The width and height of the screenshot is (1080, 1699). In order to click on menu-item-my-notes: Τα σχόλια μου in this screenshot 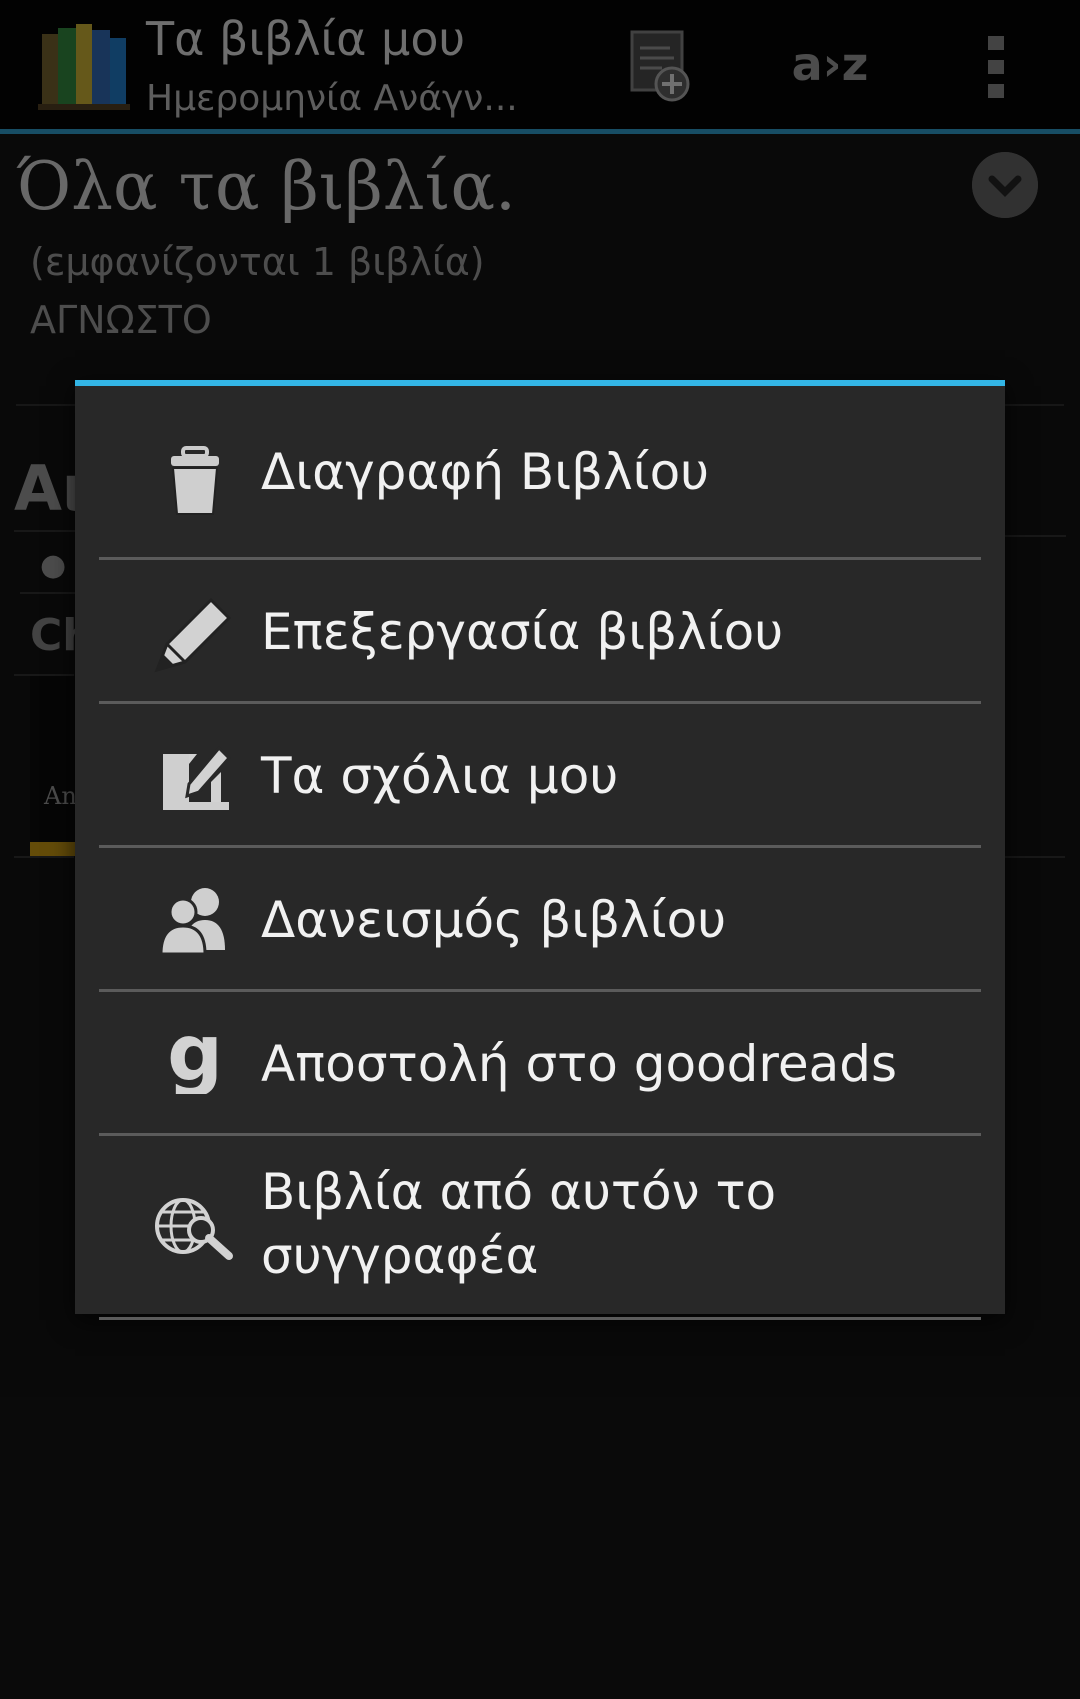, I will do `click(540, 776)`.